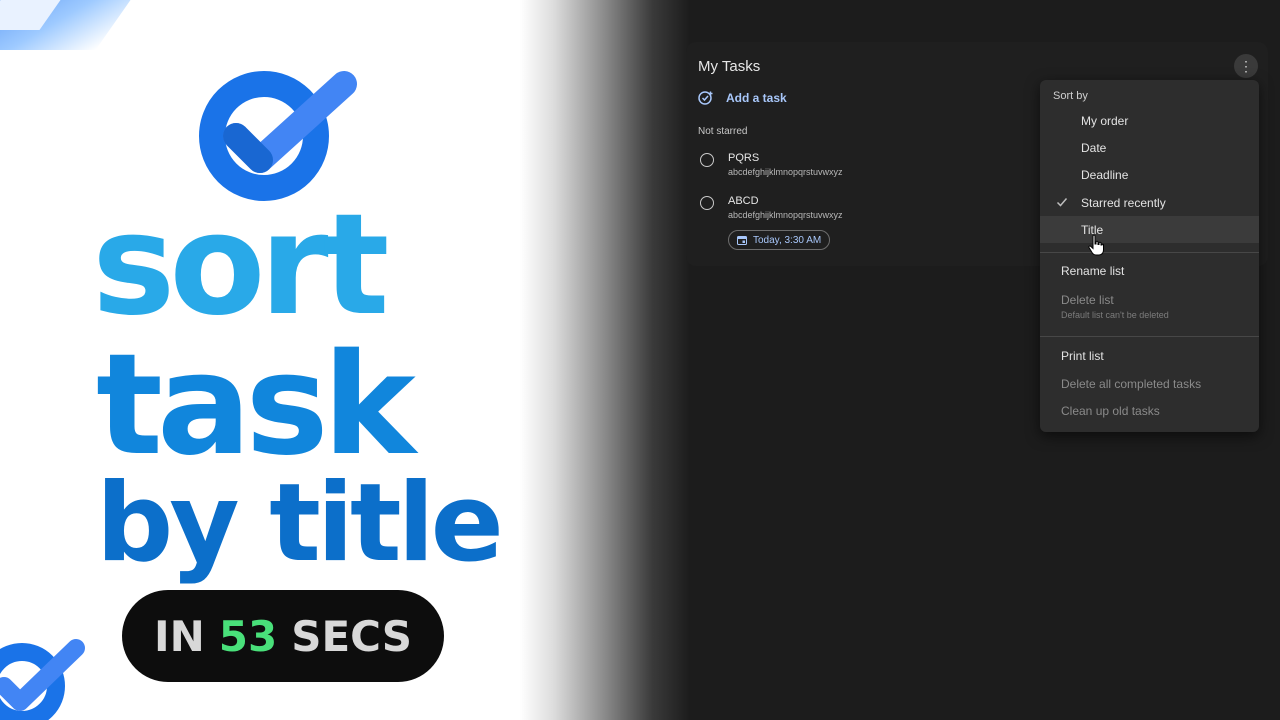 The height and width of the screenshot is (720, 1280). Describe the element at coordinates (723, 131) in the screenshot. I see `section-label: Not starred` at that location.